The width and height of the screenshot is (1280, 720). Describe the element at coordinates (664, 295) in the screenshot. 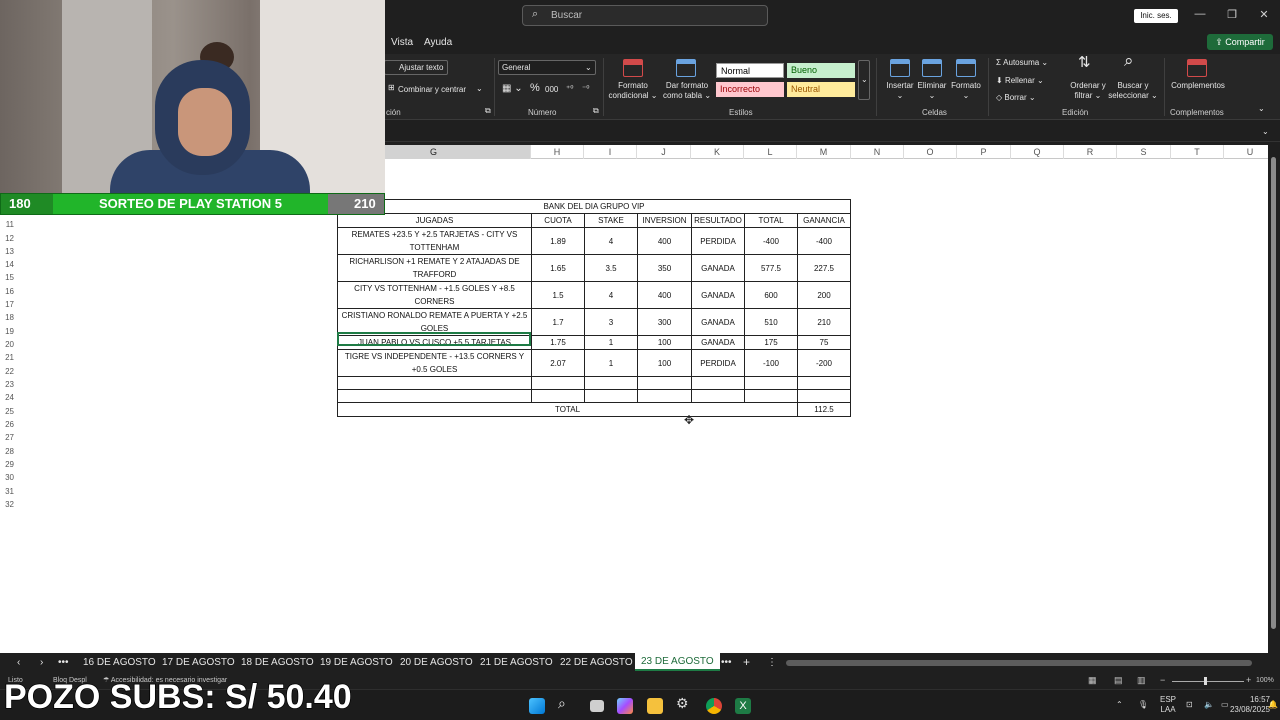

I see `bet-value-cell: 400` at that location.